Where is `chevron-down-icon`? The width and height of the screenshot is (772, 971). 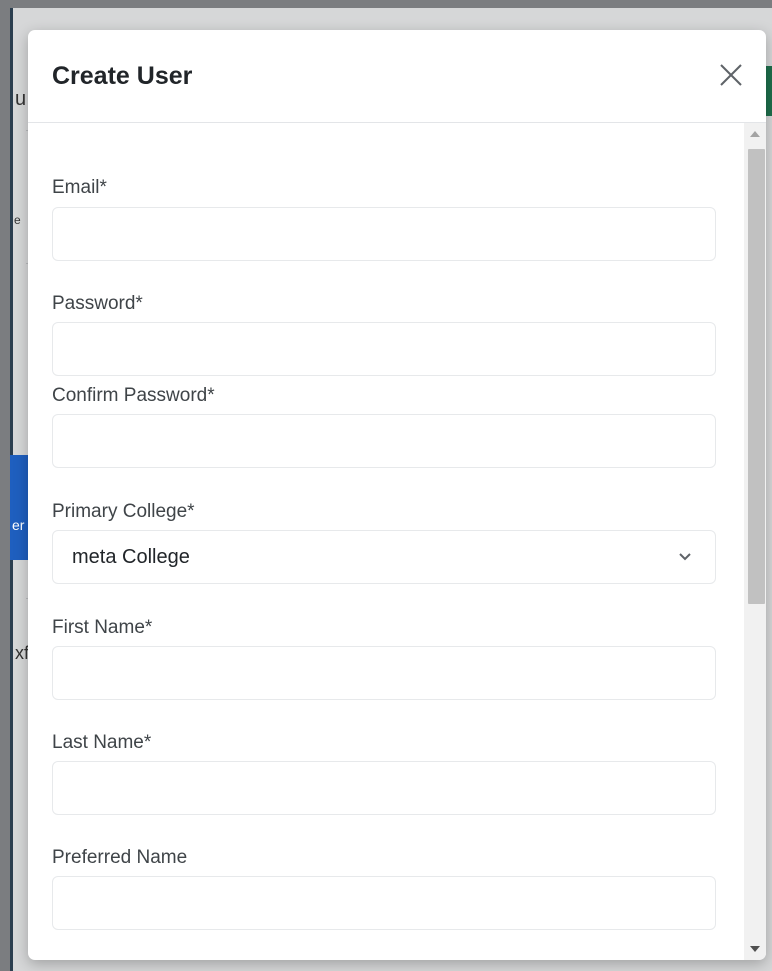
chevron-down-icon is located at coordinates (685, 557).